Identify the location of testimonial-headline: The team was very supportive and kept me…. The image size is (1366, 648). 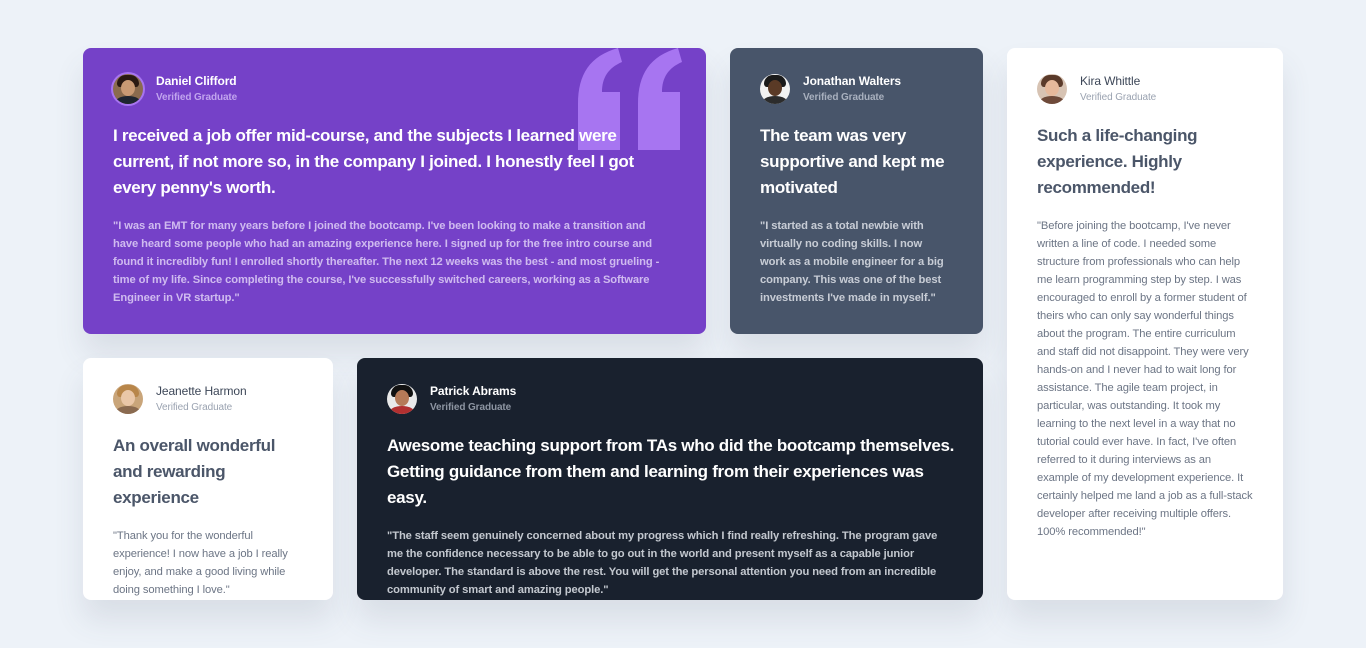
(852, 161).